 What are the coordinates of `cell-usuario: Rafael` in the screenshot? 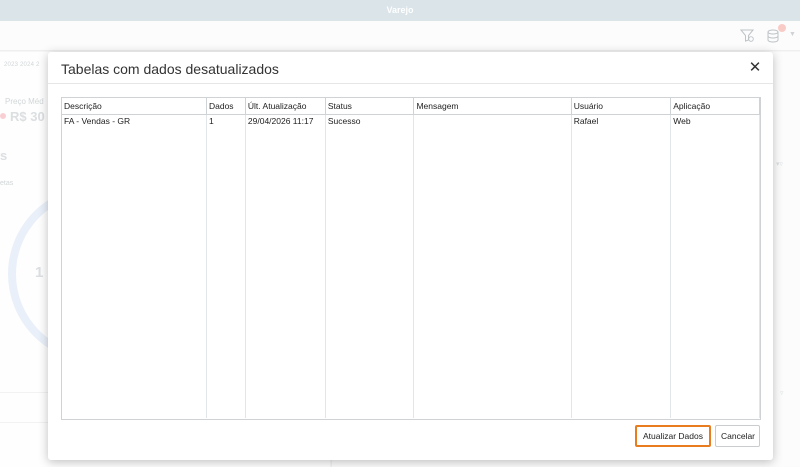 It's located at (621, 121).